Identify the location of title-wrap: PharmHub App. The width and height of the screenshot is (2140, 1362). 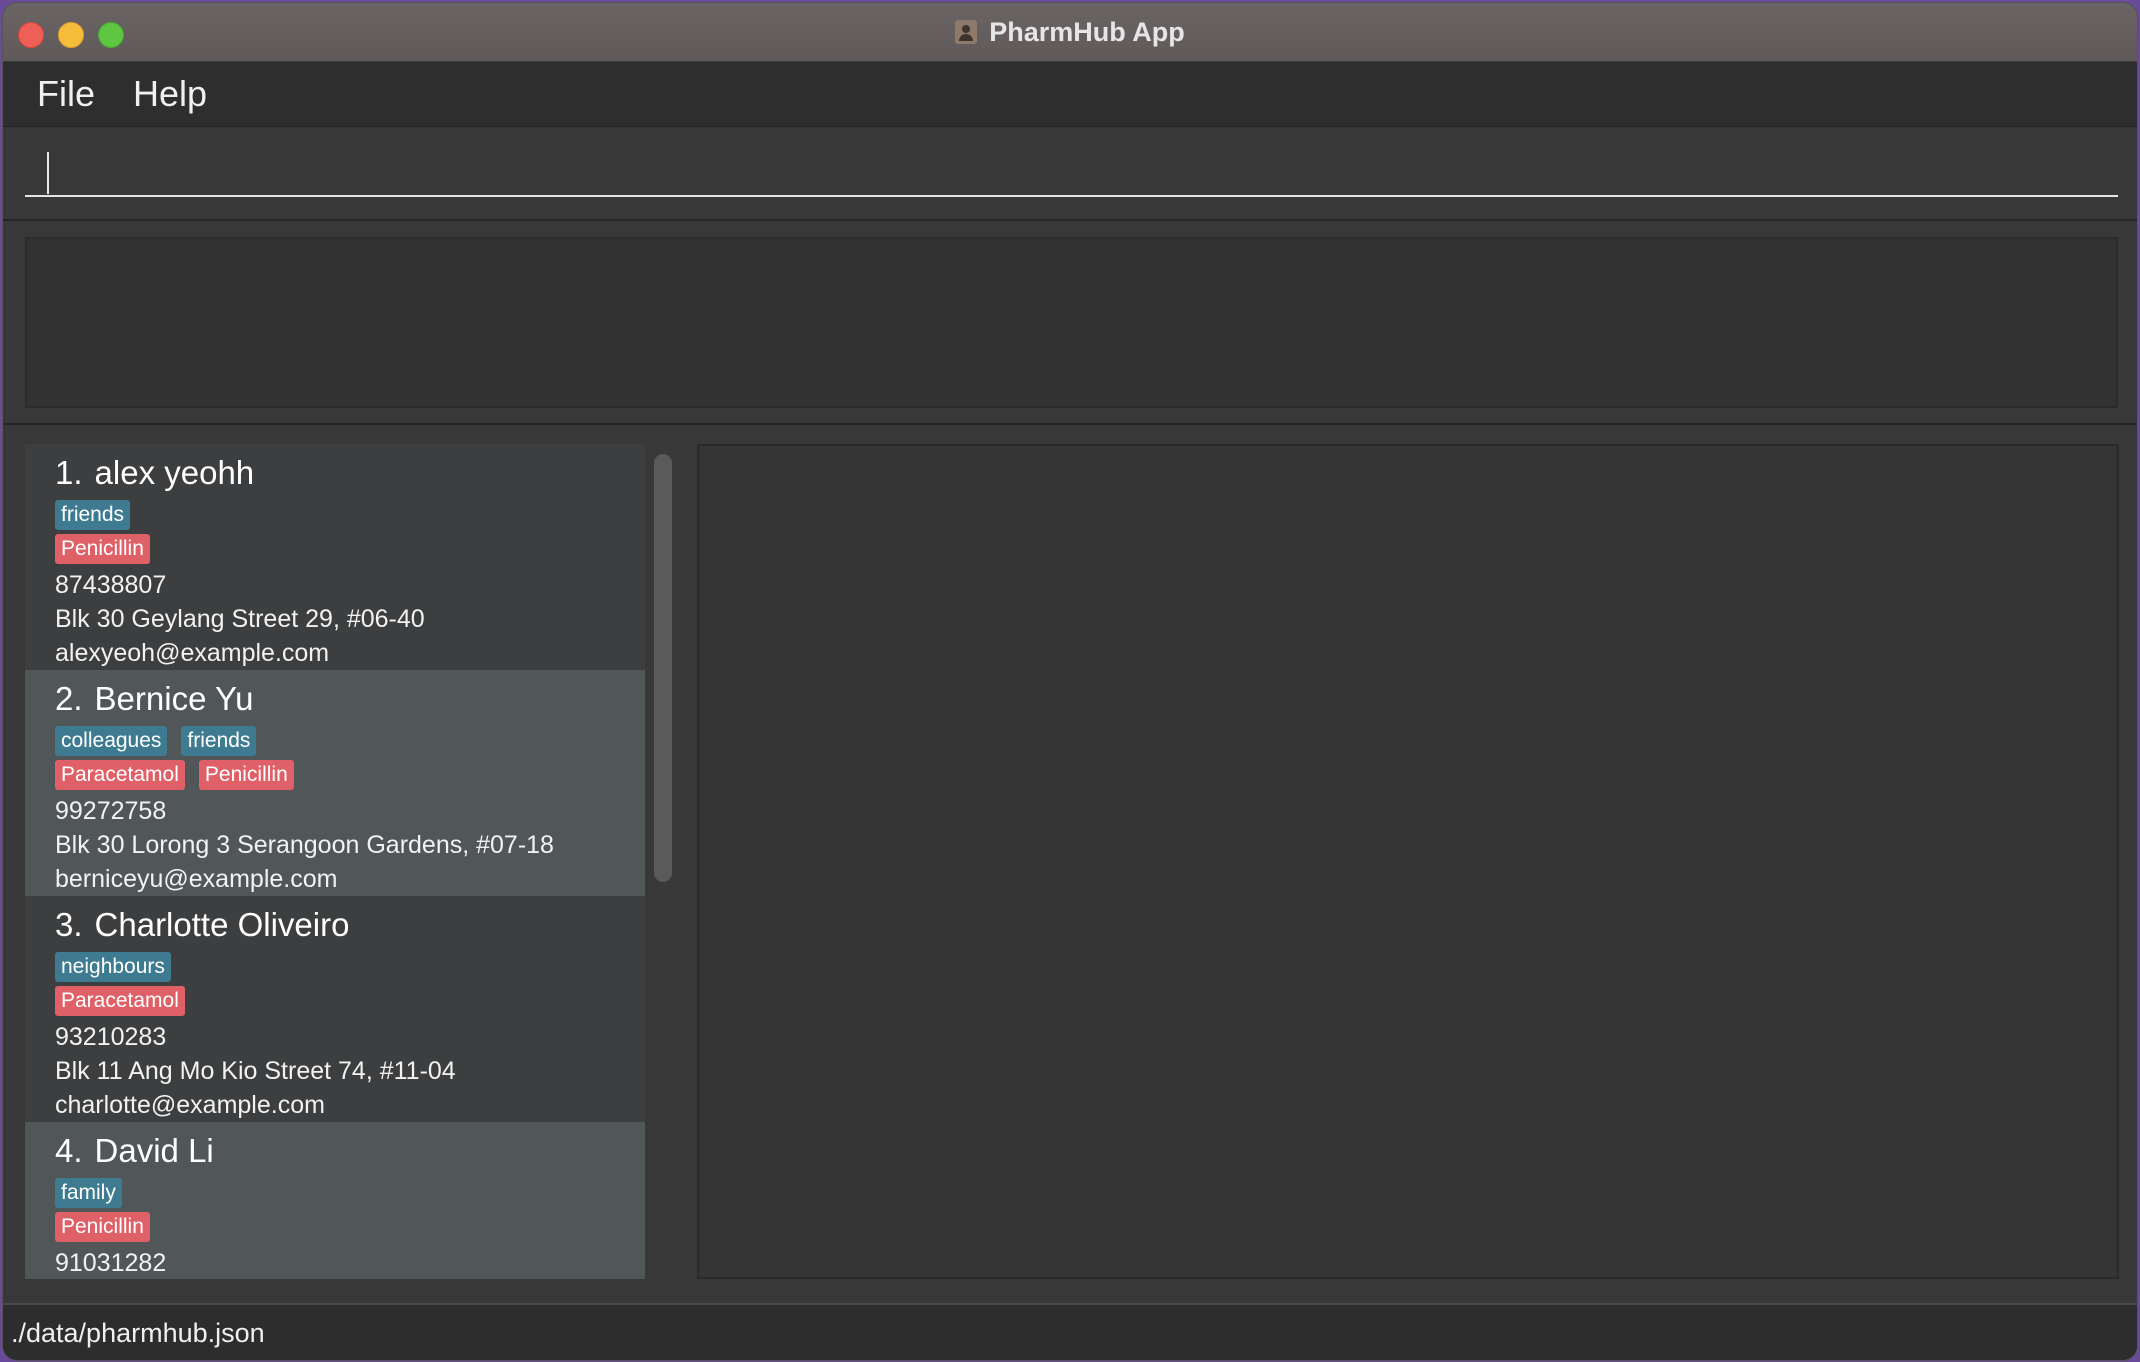
(1070, 32).